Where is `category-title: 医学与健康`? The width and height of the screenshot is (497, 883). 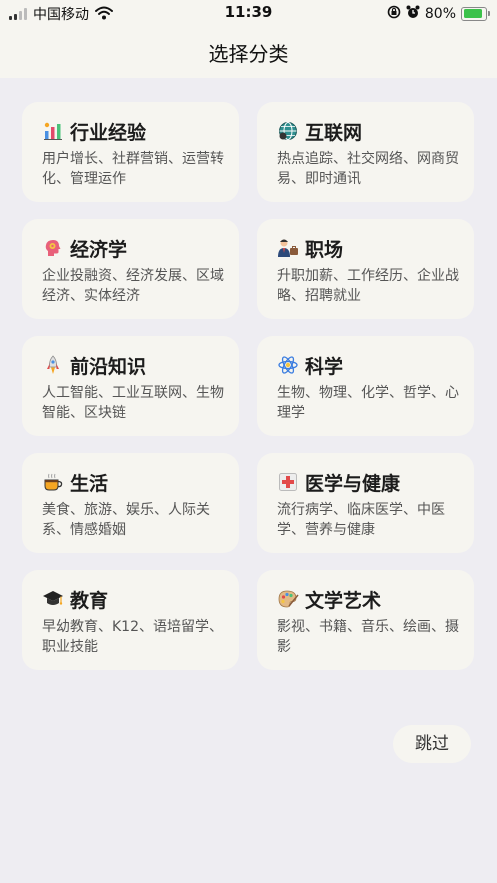 category-title: 医学与健康 is located at coordinates (353, 483).